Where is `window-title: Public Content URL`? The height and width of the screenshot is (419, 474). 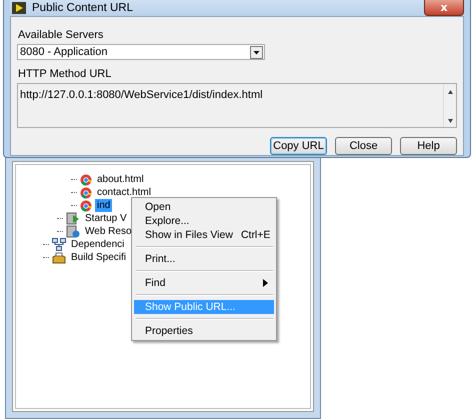 window-title: Public Content URL is located at coordinates (82, 8).